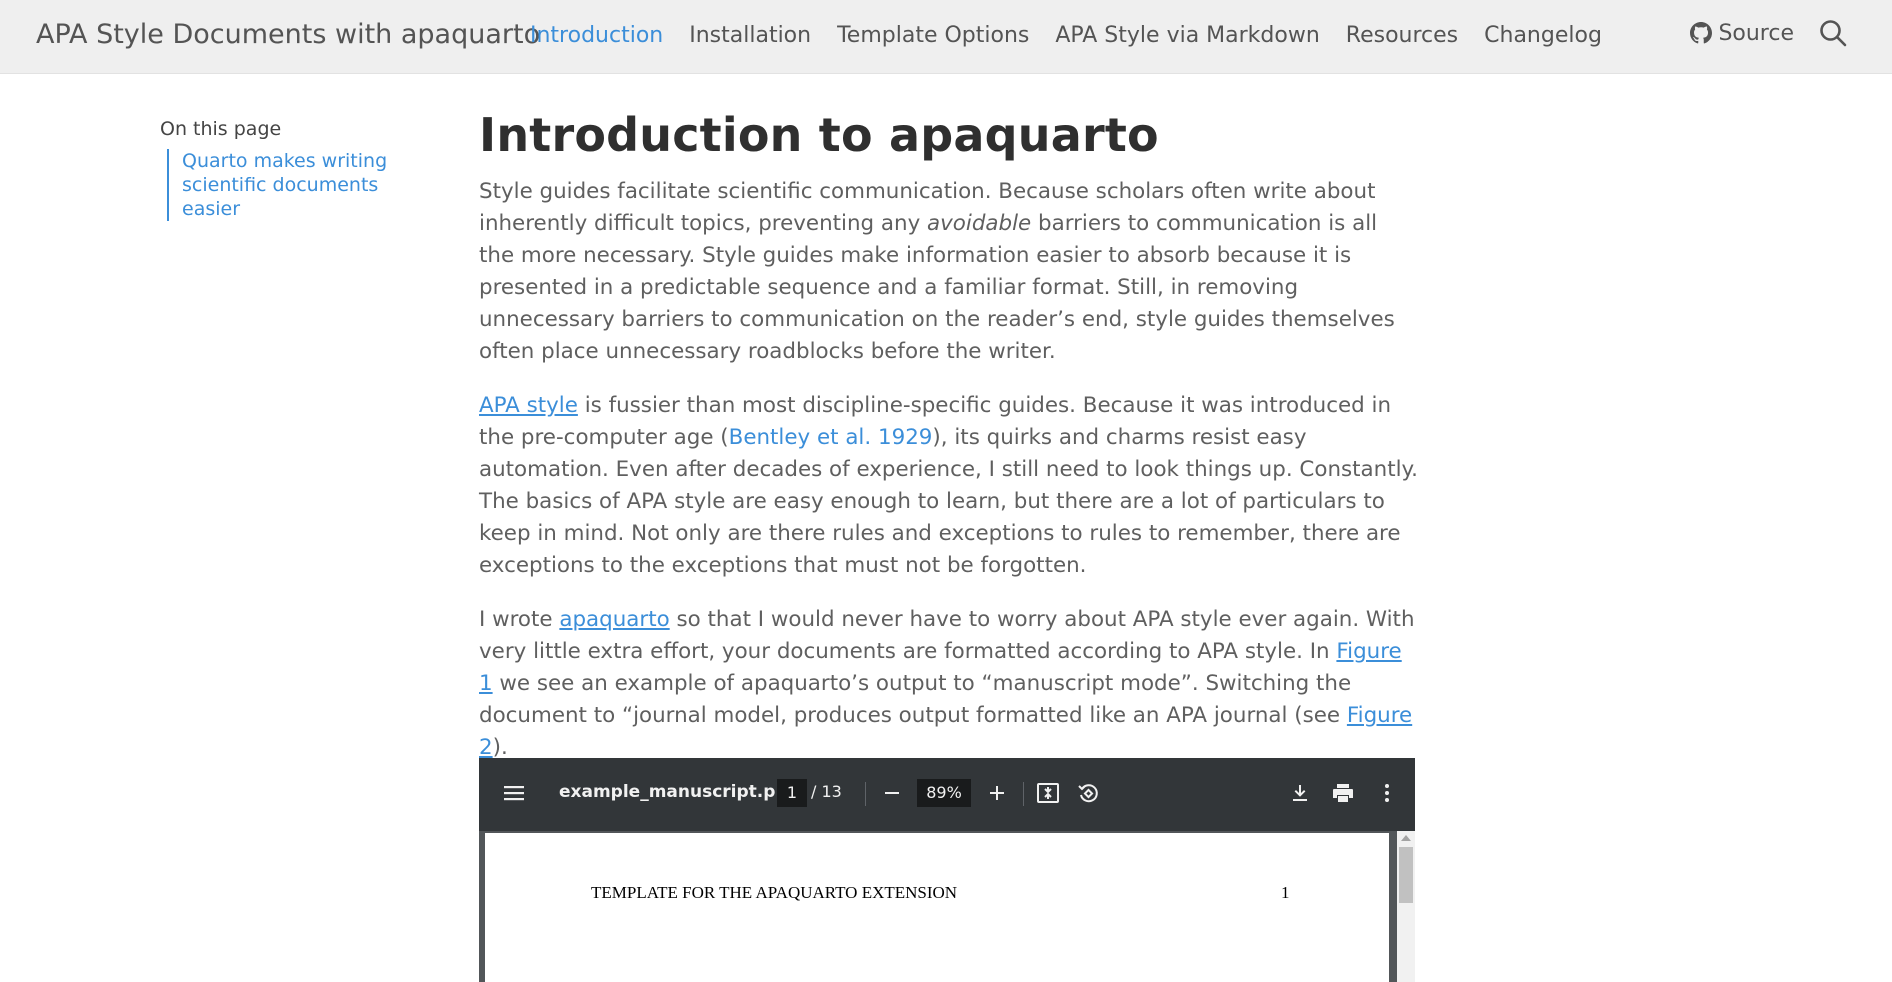 The height and width of the screenshot is (982, 1892). I want to click on pdf-page-total: / 13, so click(826, 791).